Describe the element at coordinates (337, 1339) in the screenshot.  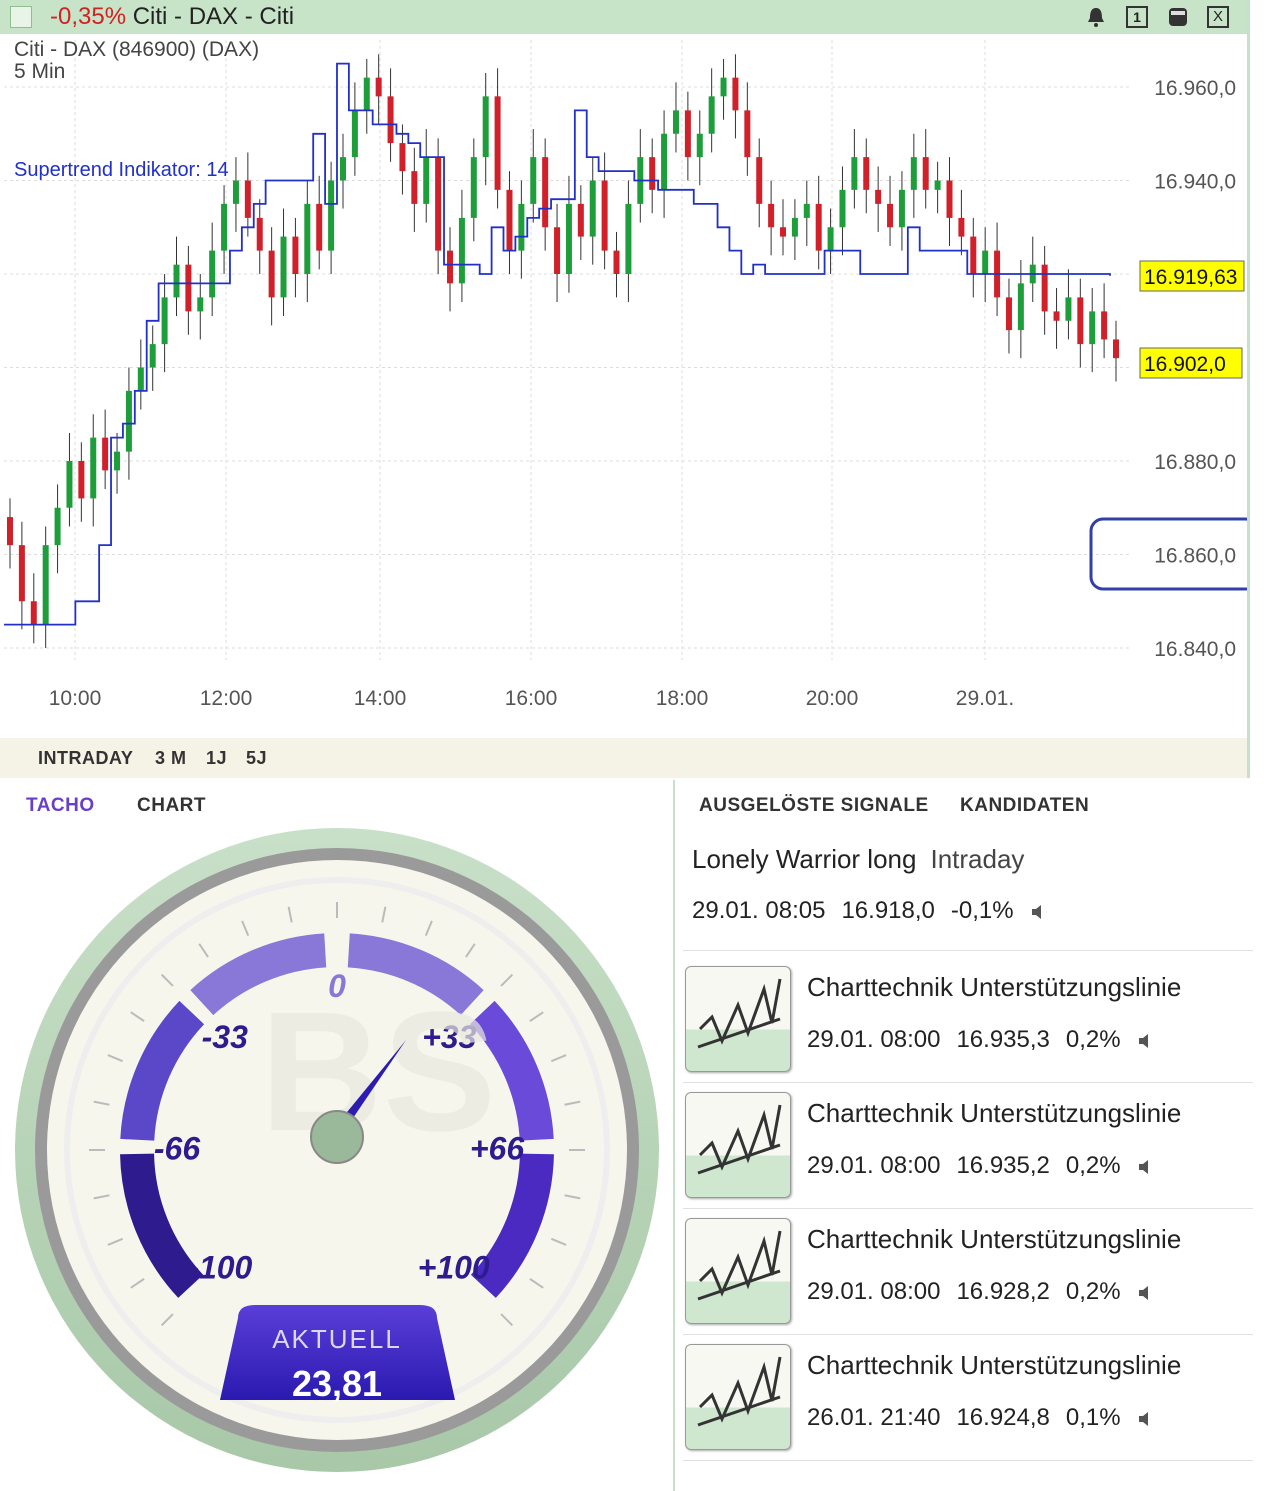
I see `aktuell-label: AKTUELL` at that location.